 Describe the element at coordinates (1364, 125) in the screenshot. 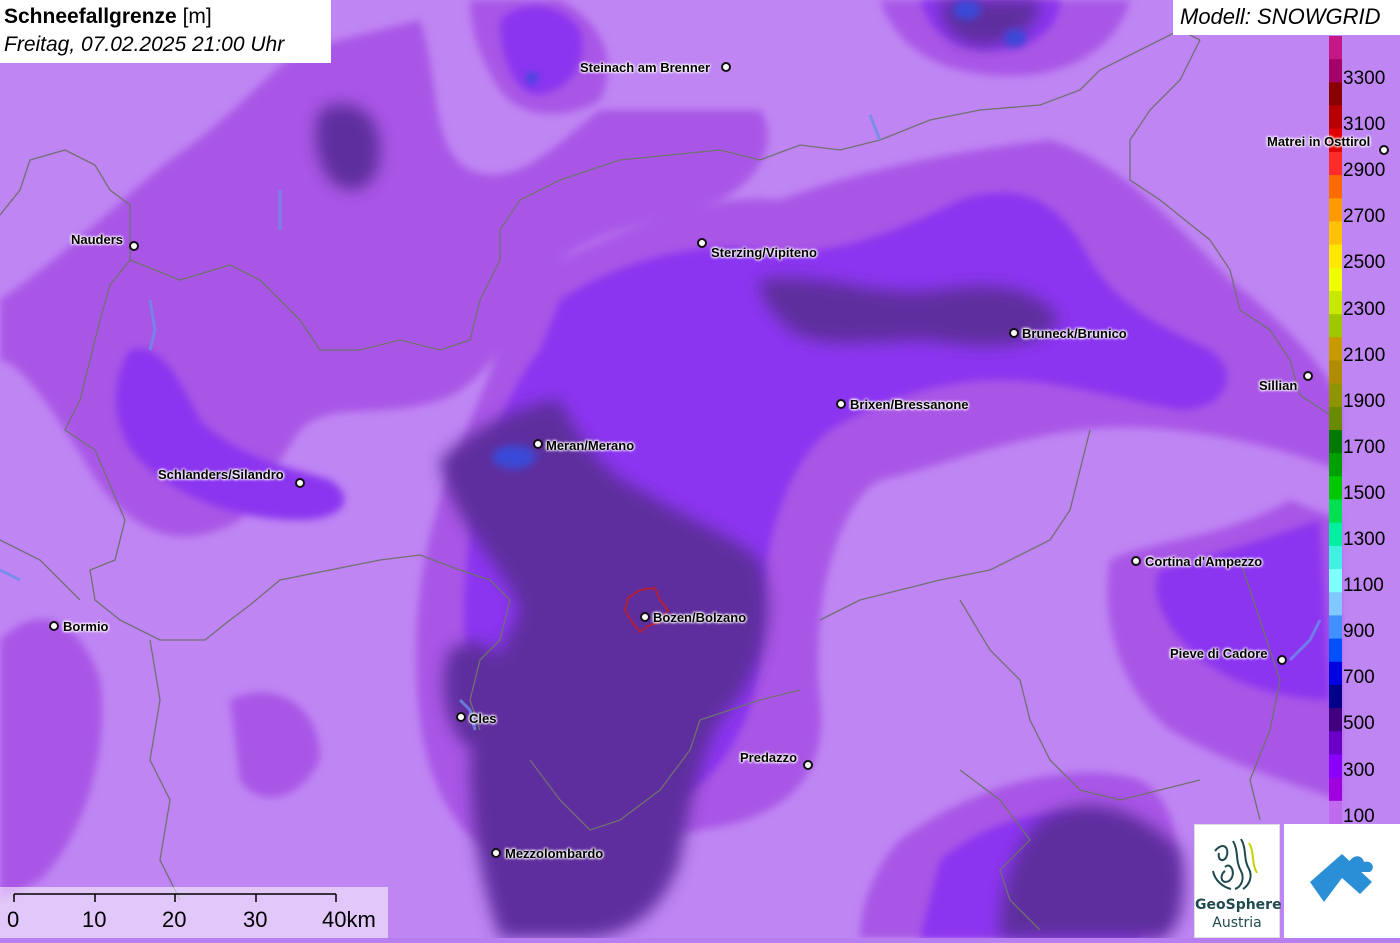

I see `legend-label: 3100` at that location.